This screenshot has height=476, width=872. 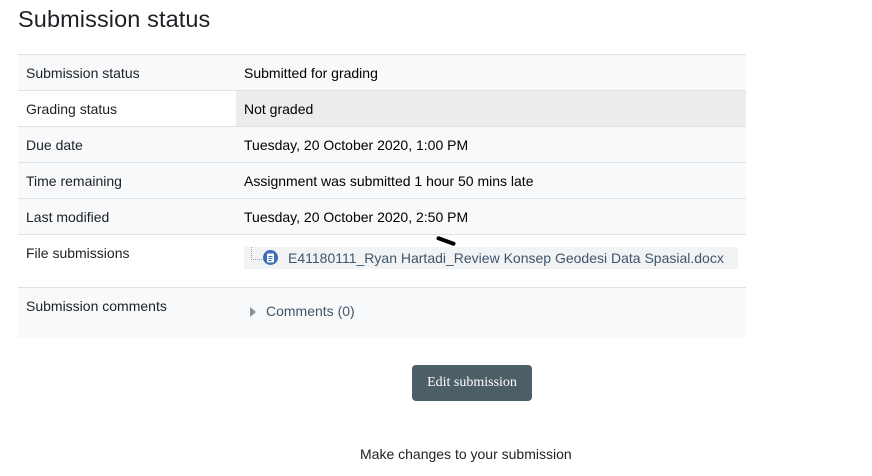 What do you see at coordinates (127, 180) in the screenshot?
I see `row-label: Time remaining` at bounding box center [127, 180].